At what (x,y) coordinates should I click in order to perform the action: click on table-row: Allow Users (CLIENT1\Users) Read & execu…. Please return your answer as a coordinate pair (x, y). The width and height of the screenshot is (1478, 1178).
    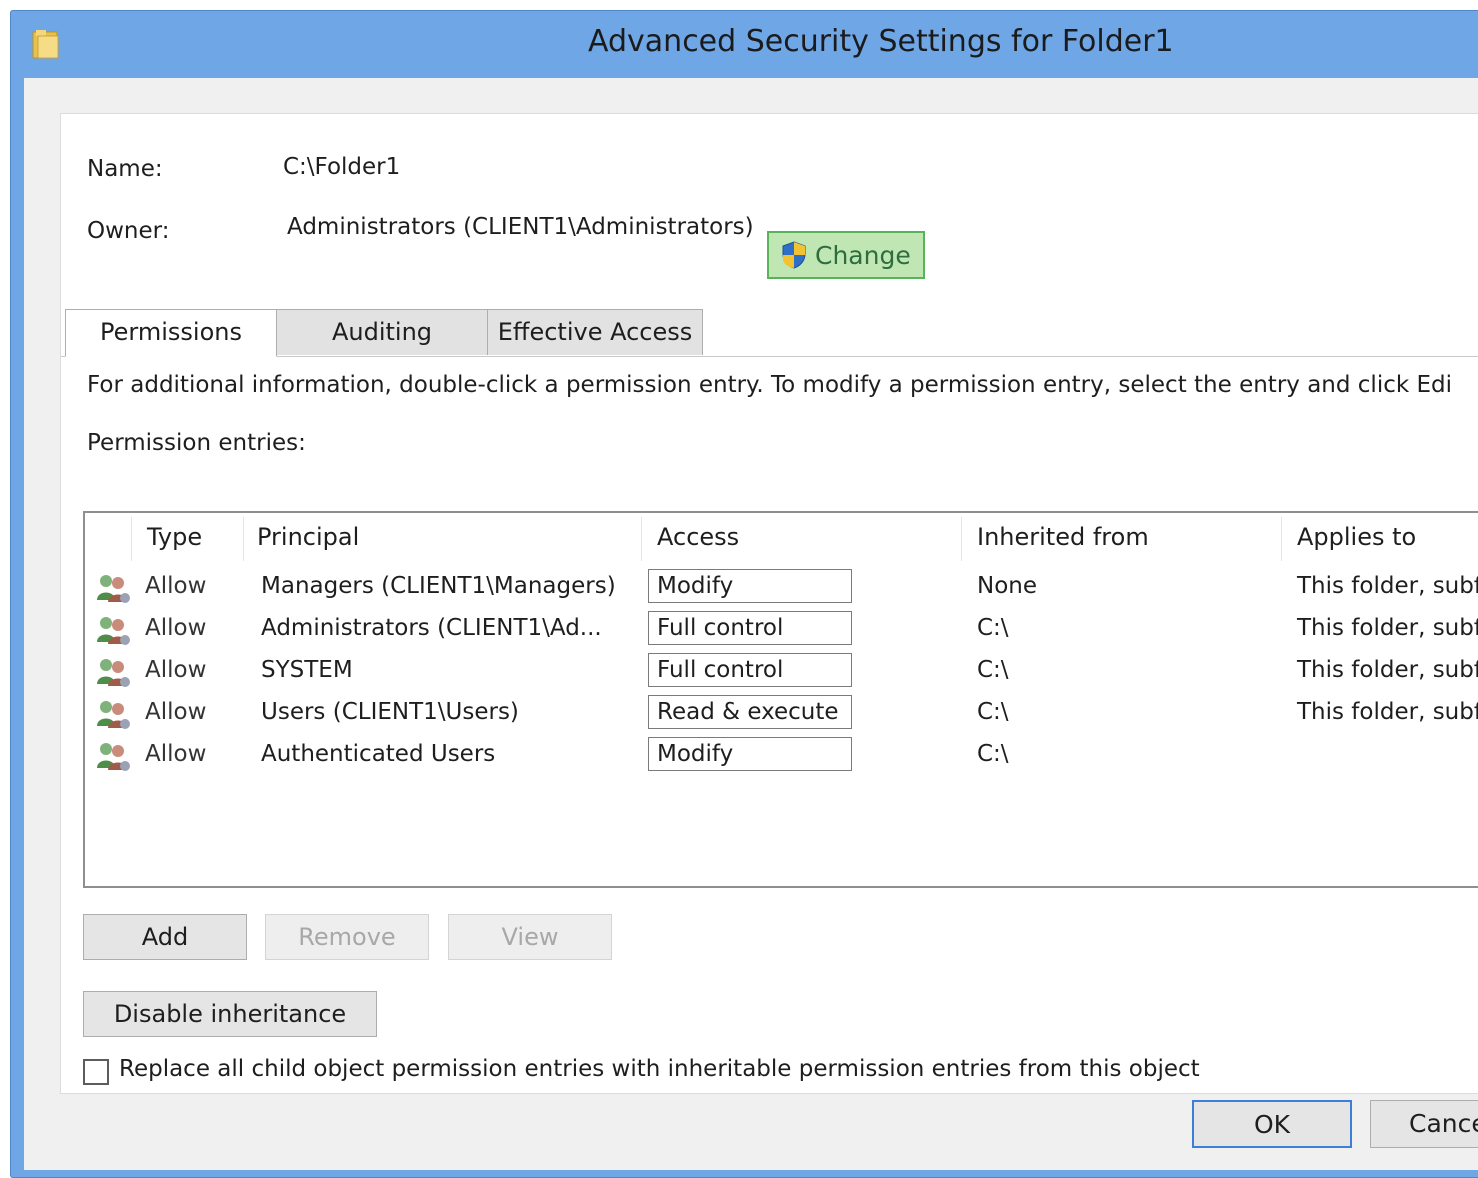
    Looking at the image, I should click on (781, 715).